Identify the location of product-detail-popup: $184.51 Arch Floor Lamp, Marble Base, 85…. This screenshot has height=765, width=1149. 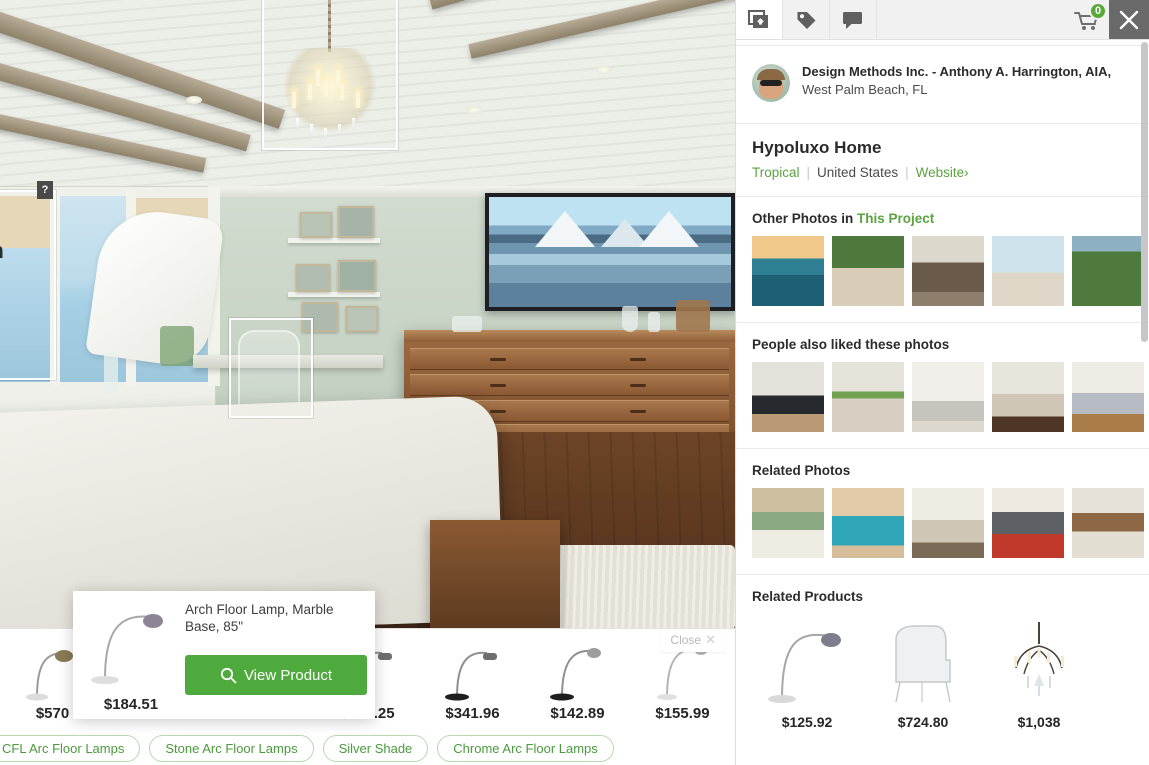
(224, 655).